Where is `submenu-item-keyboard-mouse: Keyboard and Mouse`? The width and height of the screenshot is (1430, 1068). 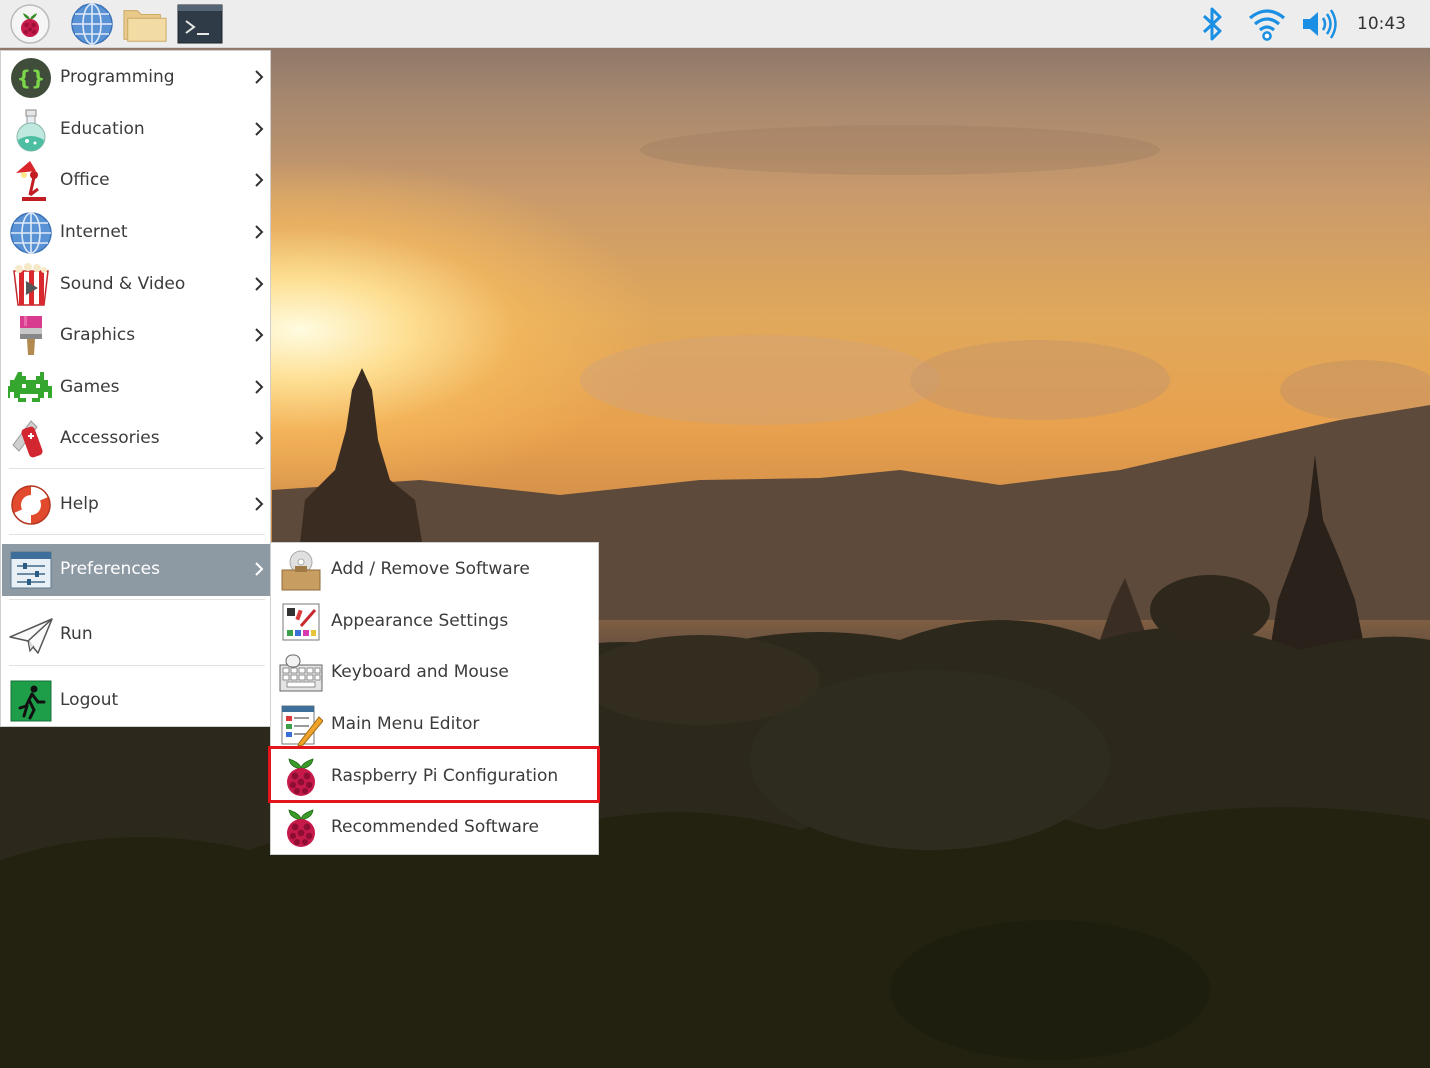
submenu-item-keyboard-mouse: Keyboard and Mouse is located at coordinates (435, 673).